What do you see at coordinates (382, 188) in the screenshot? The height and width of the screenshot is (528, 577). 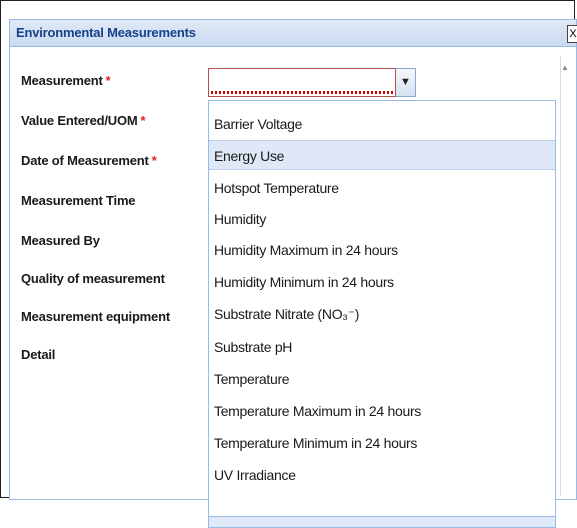 I see `list-item: Hotspot Temperature` at bounding box center [382, 188].